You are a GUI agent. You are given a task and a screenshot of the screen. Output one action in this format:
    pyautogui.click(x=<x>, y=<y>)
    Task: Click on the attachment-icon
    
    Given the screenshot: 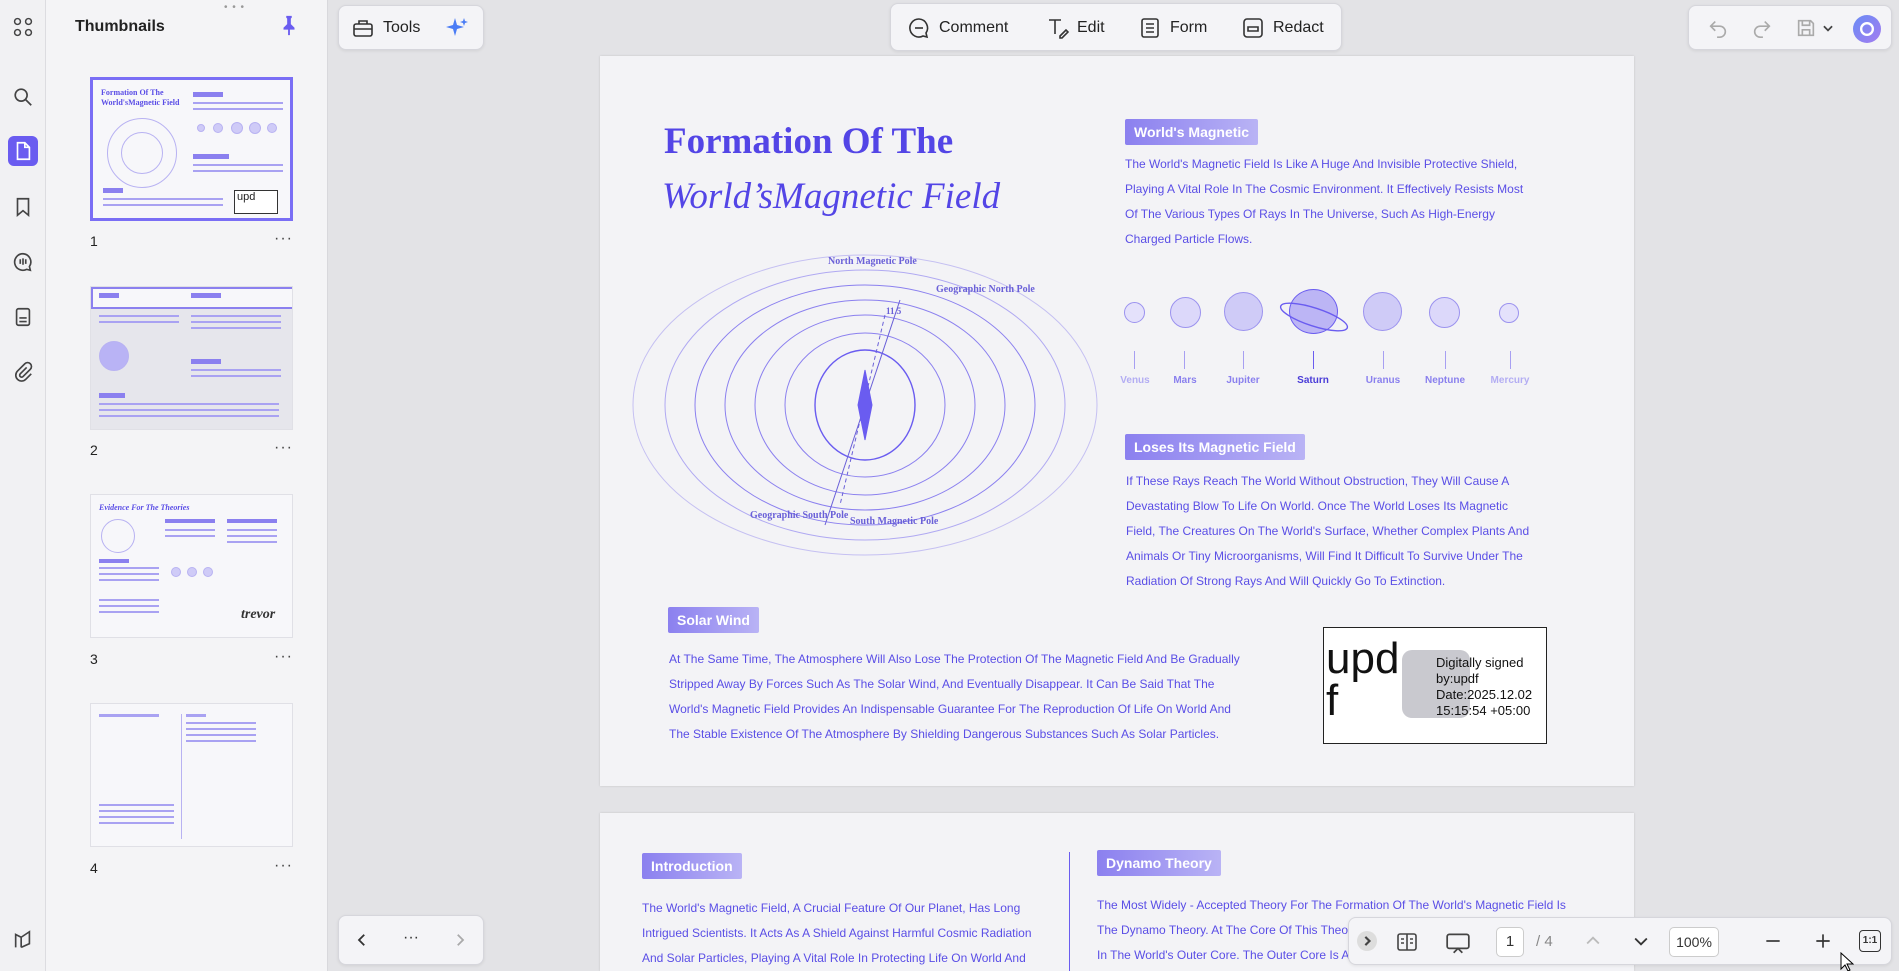 What is the action you would take?
    pyautogui.click(x=23, y=372)
    